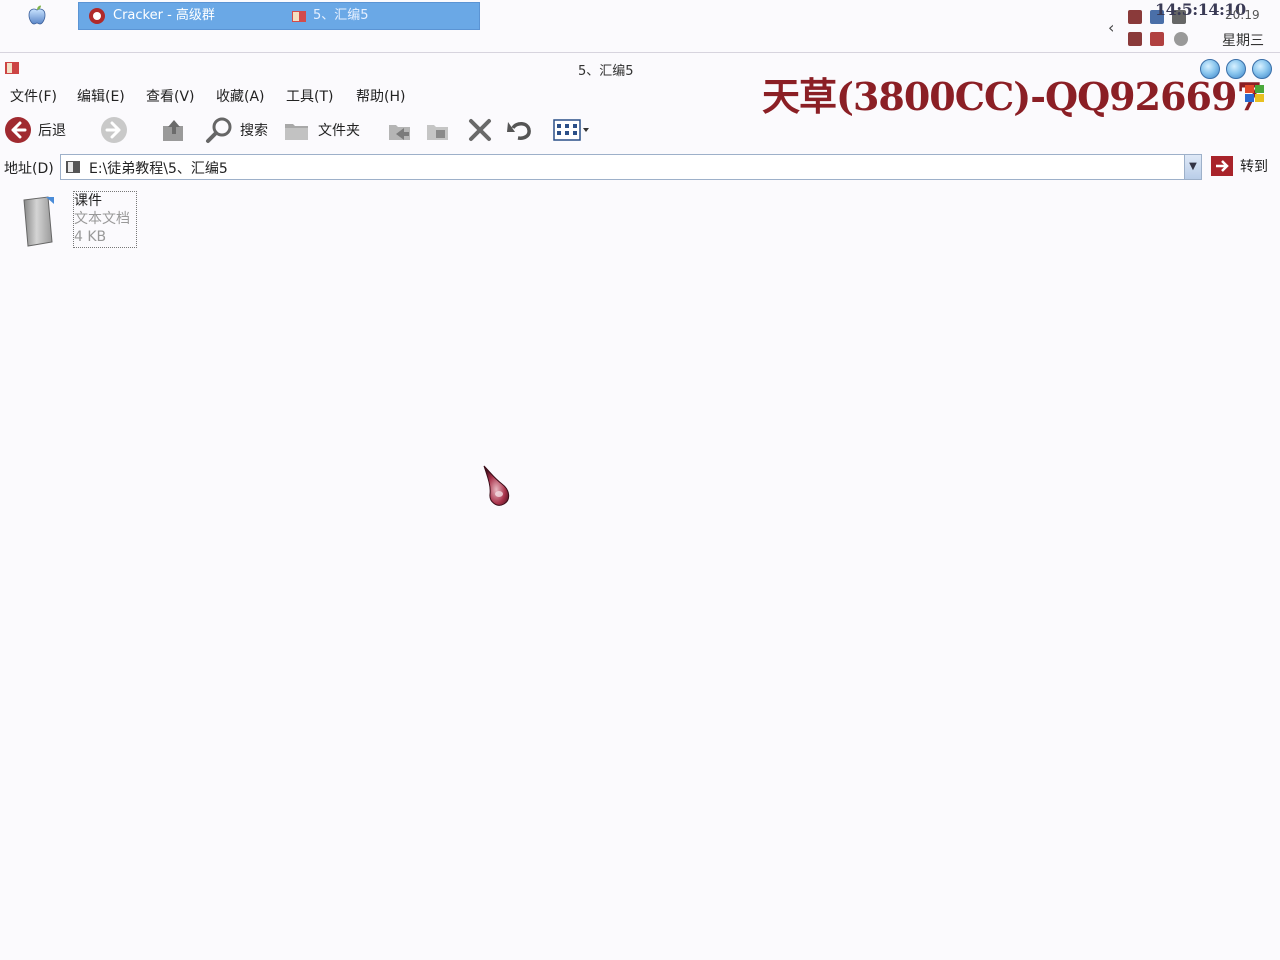 The width and height of the screenshot is (1280, 960). I want to click on folders-button: 文件夹, so click(321, 130).